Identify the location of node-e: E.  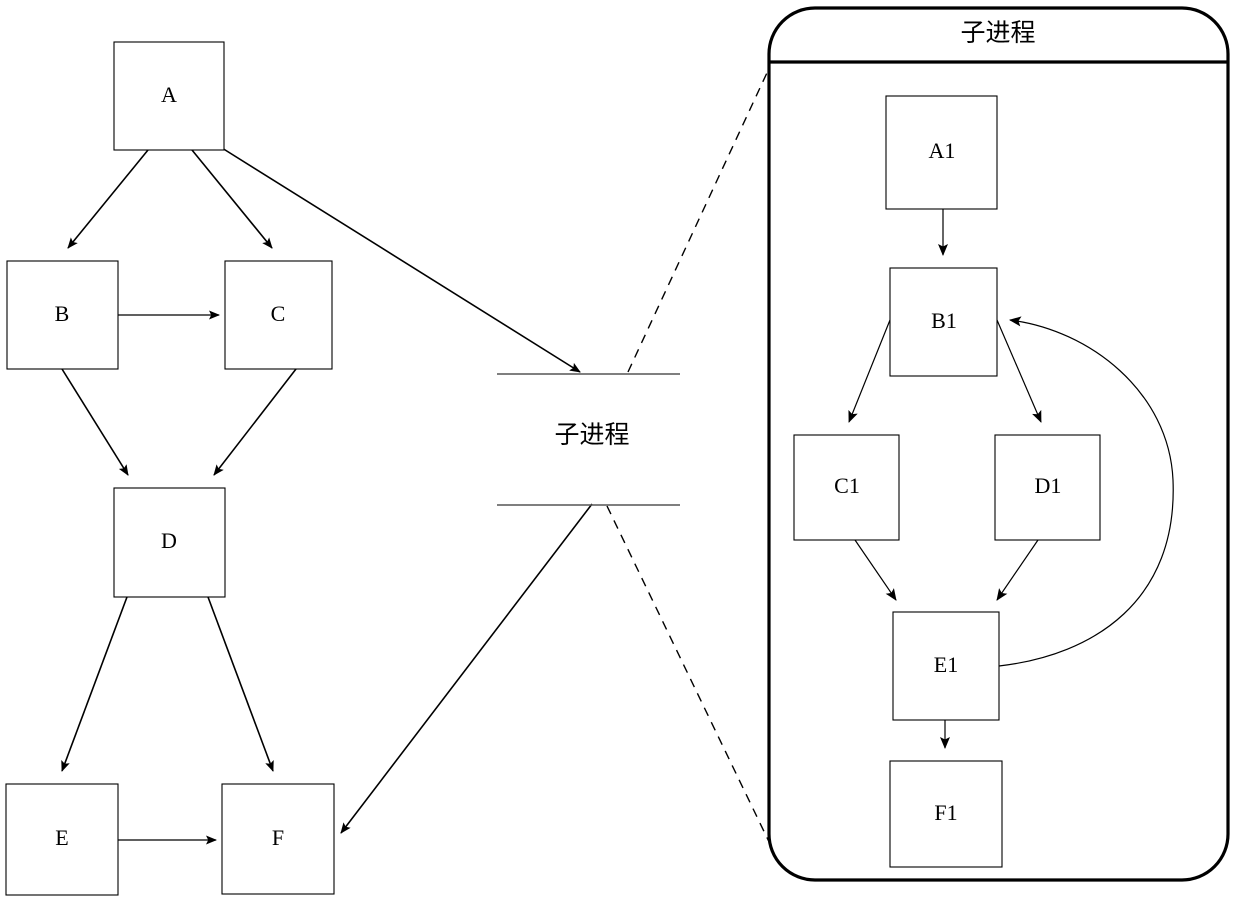
(62, 839).